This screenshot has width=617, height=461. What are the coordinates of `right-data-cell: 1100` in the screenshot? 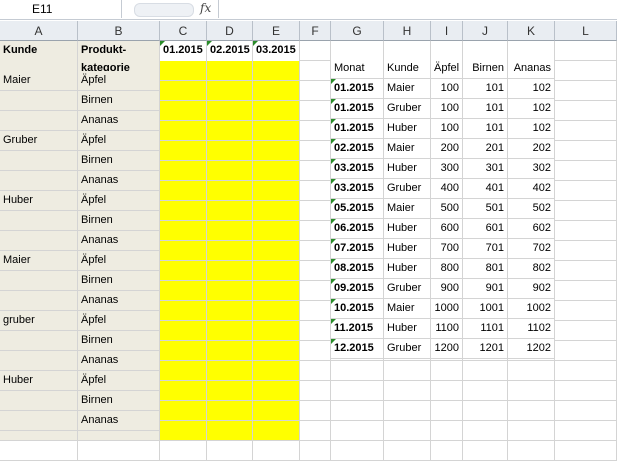 It's located at (447, 329).